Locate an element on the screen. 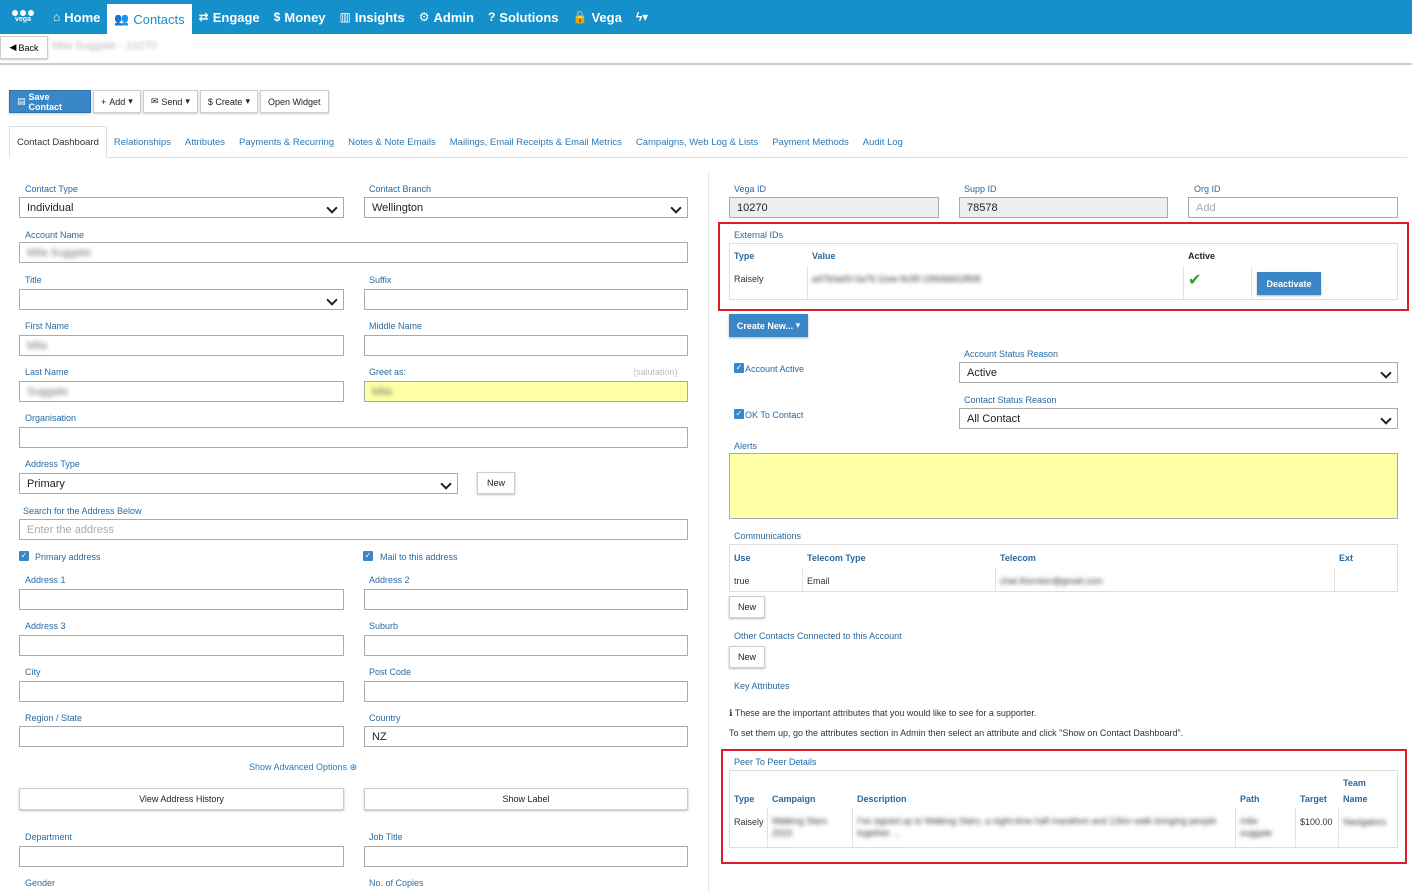 This screenshot has width=1412, height=892. users-icon: 👥 is located at coordinates (122, 19).